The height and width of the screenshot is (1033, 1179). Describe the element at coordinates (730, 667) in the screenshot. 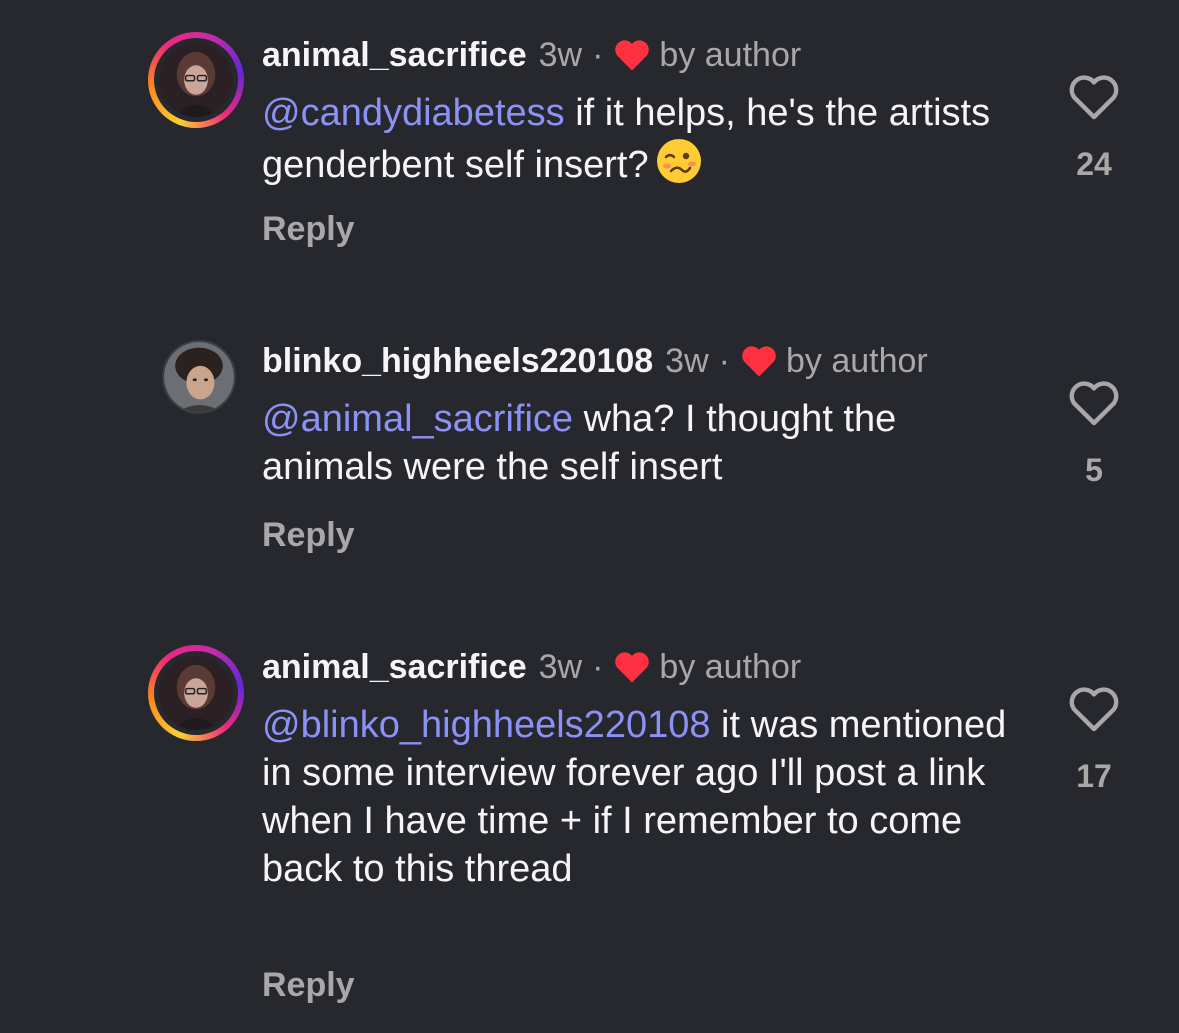

I see `by-author-label: by author` at that location.